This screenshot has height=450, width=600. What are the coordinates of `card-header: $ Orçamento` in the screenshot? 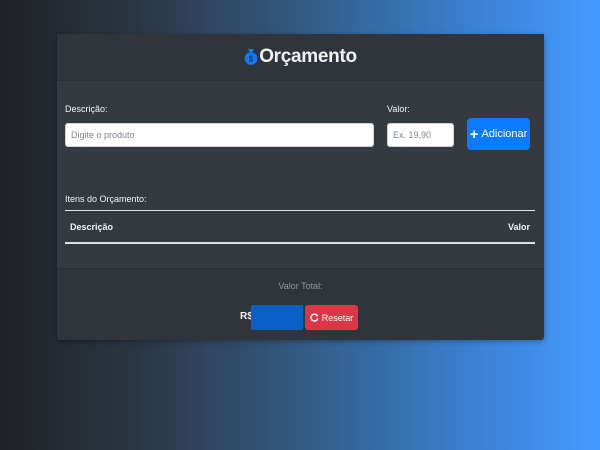 It's located at (300, 57).